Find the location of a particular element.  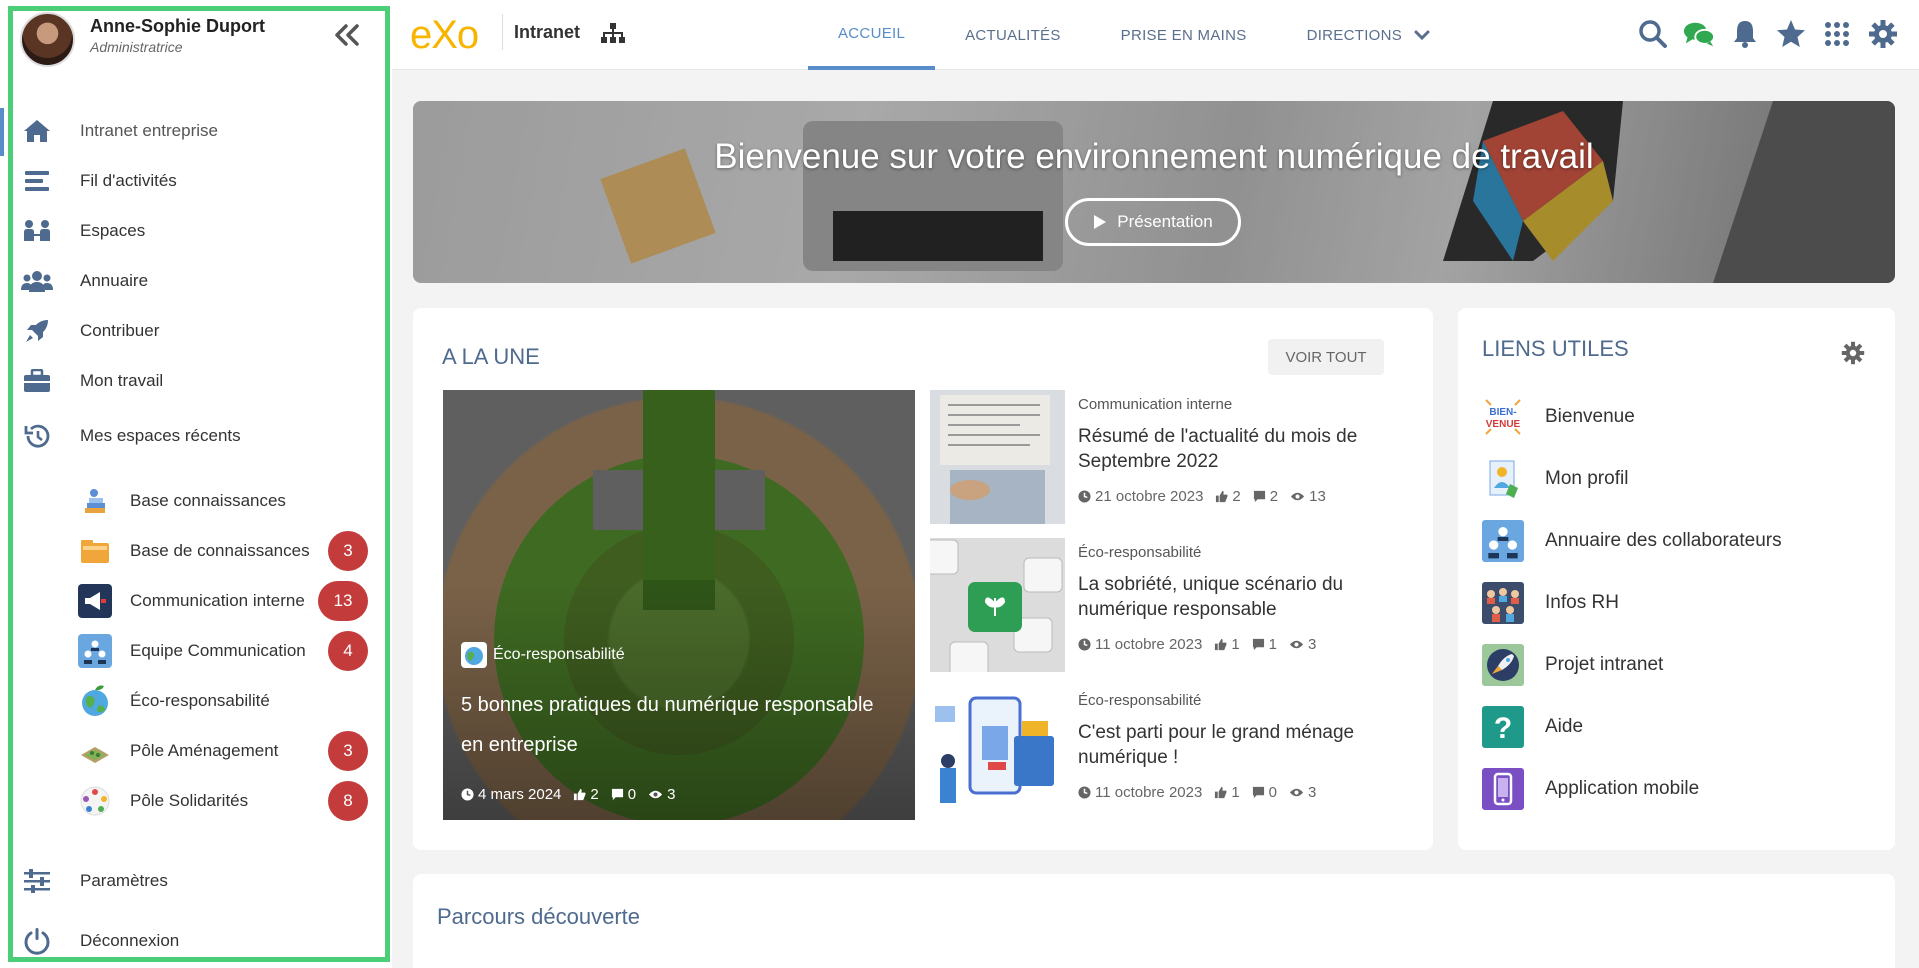

presentation-button: Présentation is located at coordinates (1153, 222).